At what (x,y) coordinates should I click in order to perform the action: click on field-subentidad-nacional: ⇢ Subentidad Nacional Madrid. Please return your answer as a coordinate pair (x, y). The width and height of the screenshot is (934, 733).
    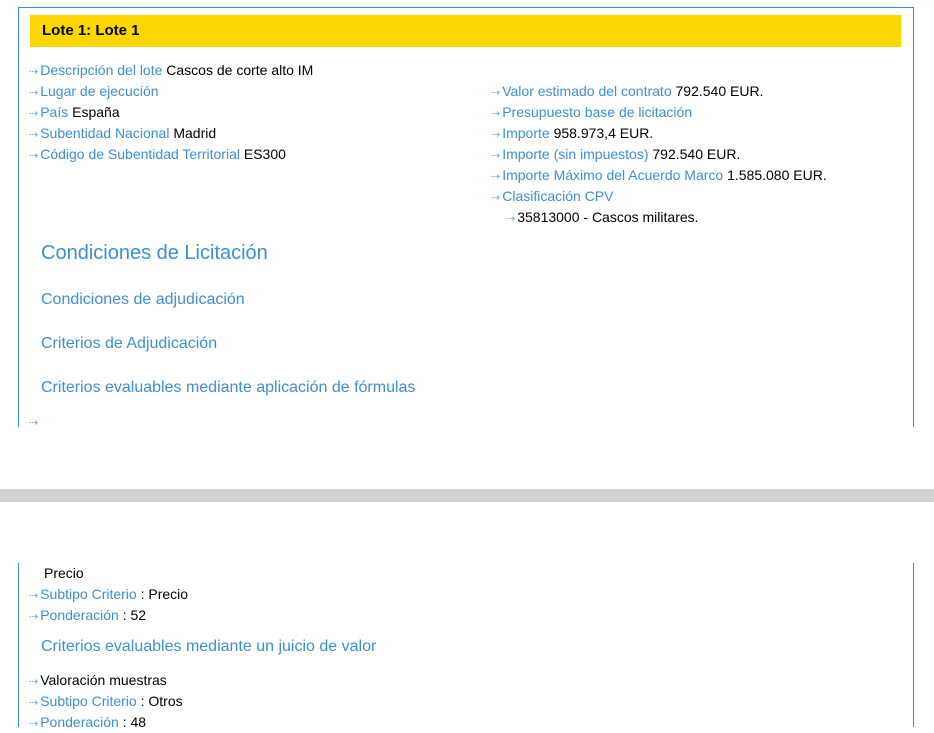
    Looking at the image, I should click on (122, 134).